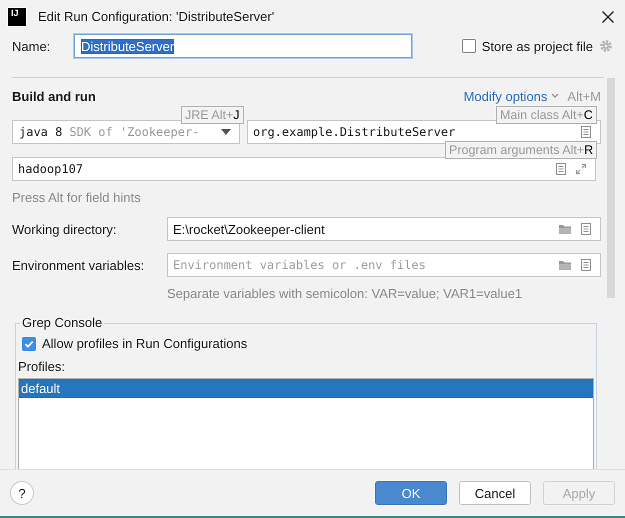 The height and width of the screenshot is (518, 625). Describe the element at coordinates (226, 132) in the screenshot. I see `dropdown-arrow-icon` at that location.